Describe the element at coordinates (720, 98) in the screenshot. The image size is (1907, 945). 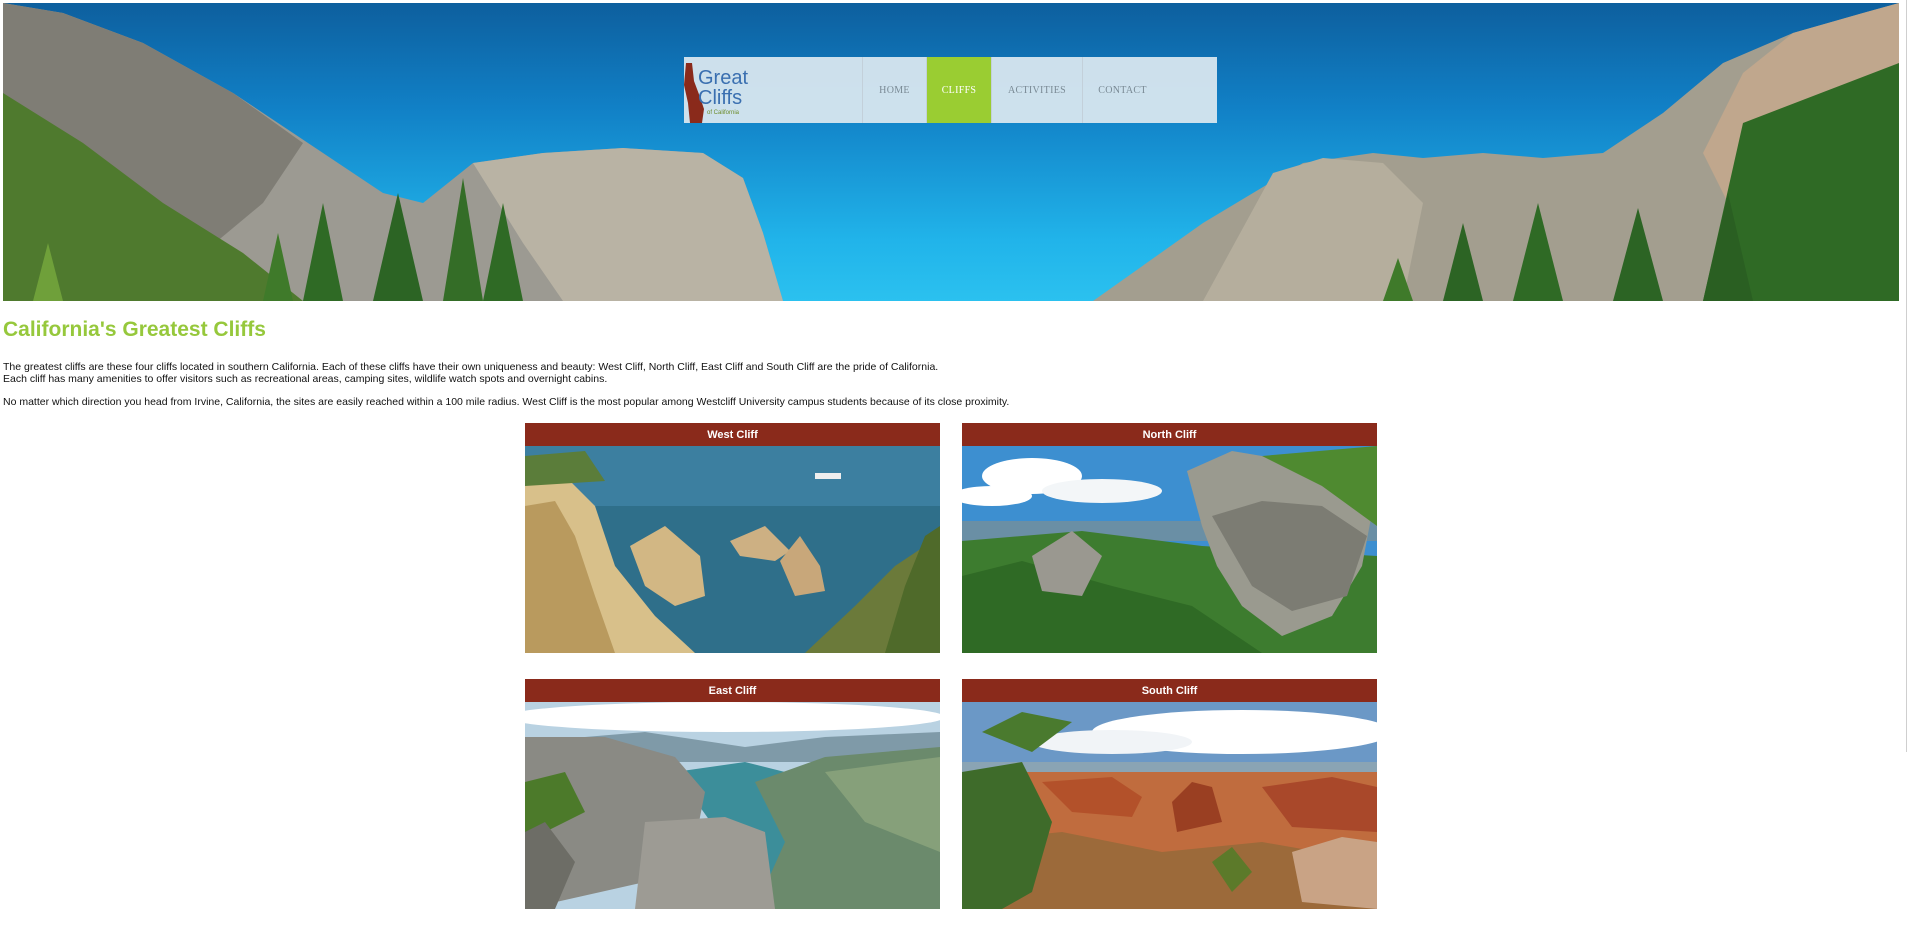
I see `logo-text-cliffs: Cliffs` at that location.